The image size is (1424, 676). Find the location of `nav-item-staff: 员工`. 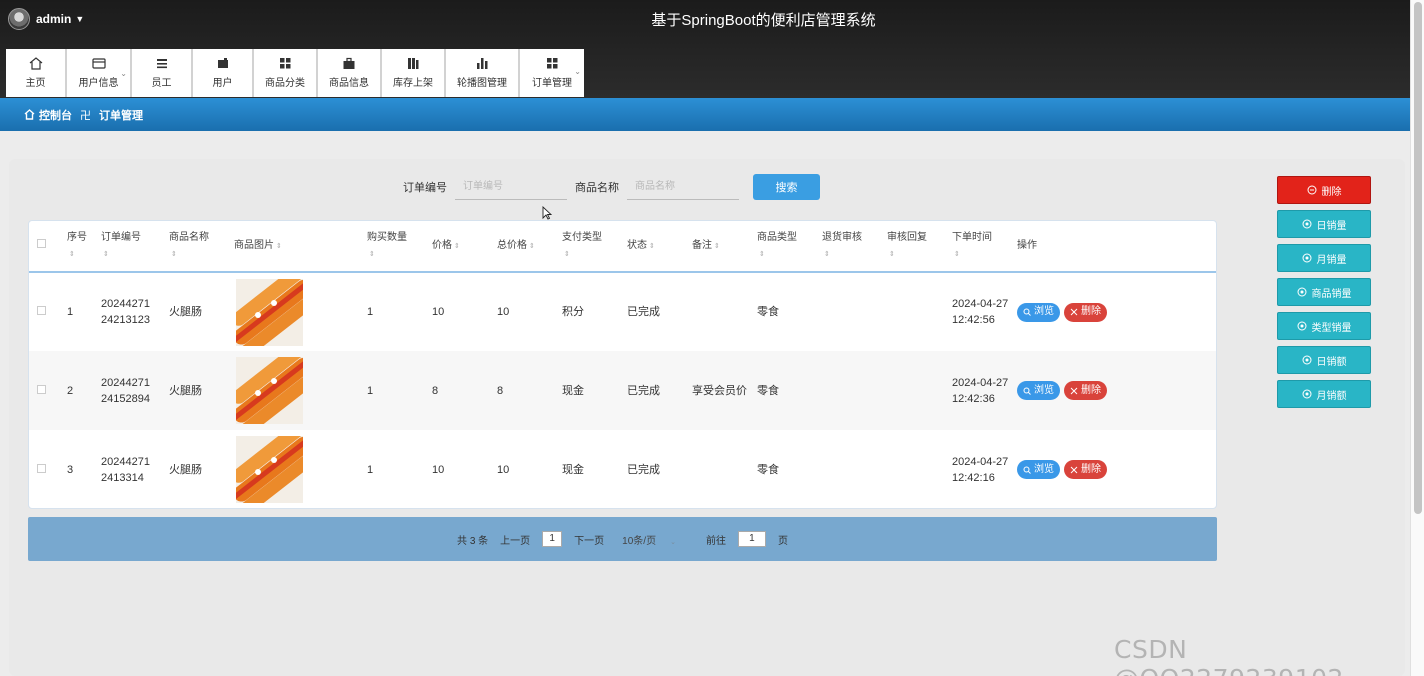

nav-item-staff: 员工 is located at coordinates (162, 73).